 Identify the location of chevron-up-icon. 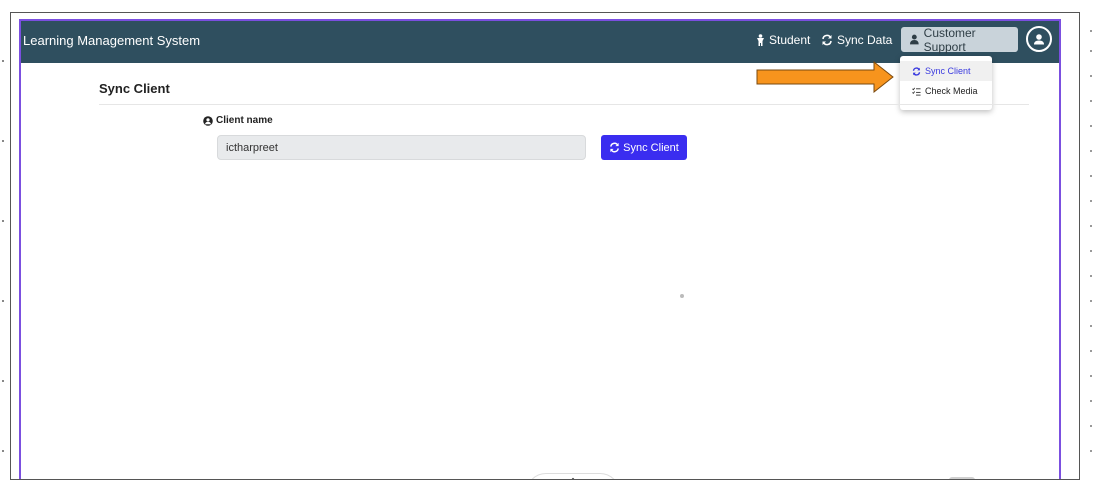
(573, 478).